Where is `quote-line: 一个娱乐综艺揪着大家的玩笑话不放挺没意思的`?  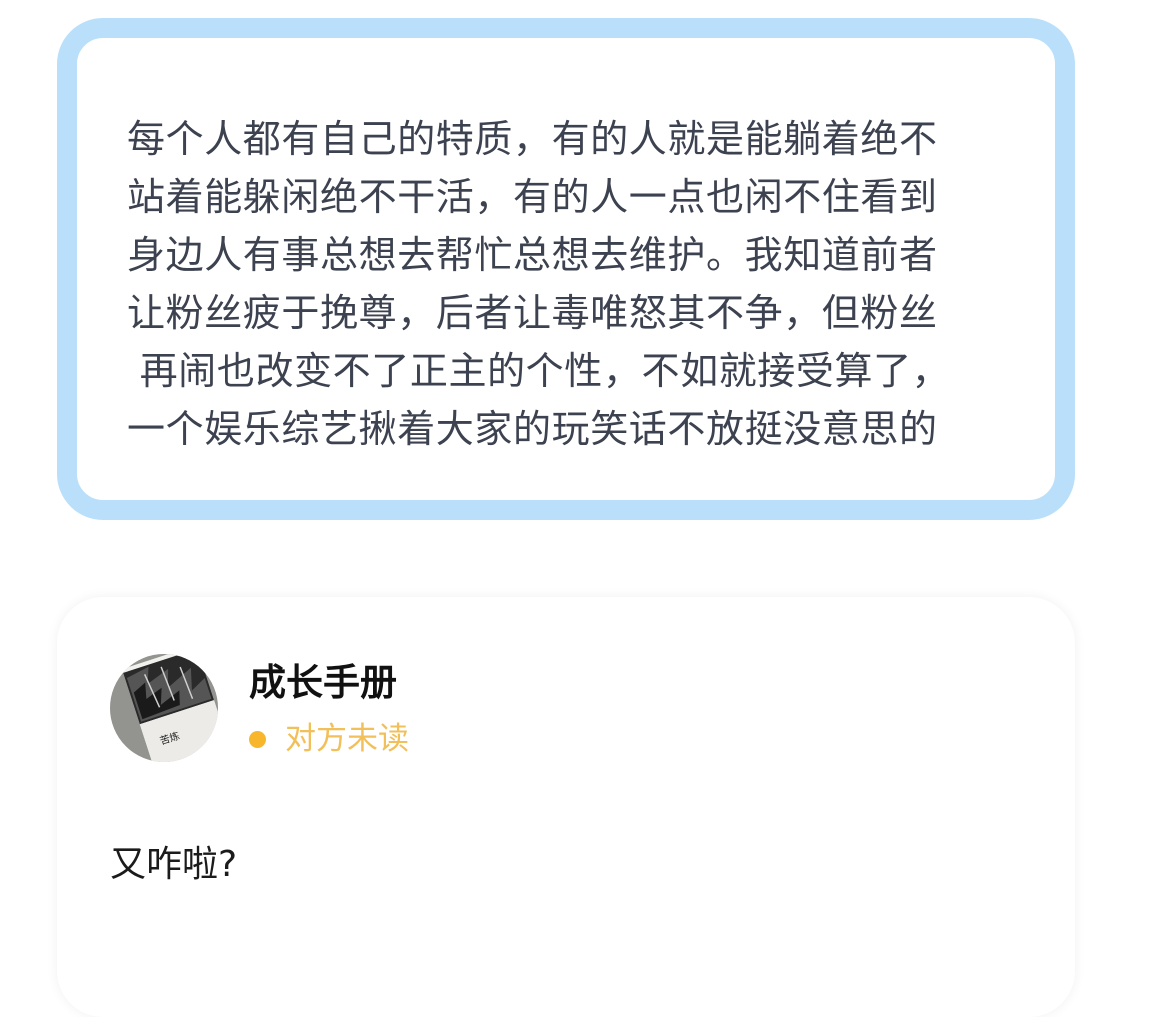
quote-line: 一个娱乐综艺揪着大家的玩笑话不放挺没意思的 is located at coordinates (532, 429).